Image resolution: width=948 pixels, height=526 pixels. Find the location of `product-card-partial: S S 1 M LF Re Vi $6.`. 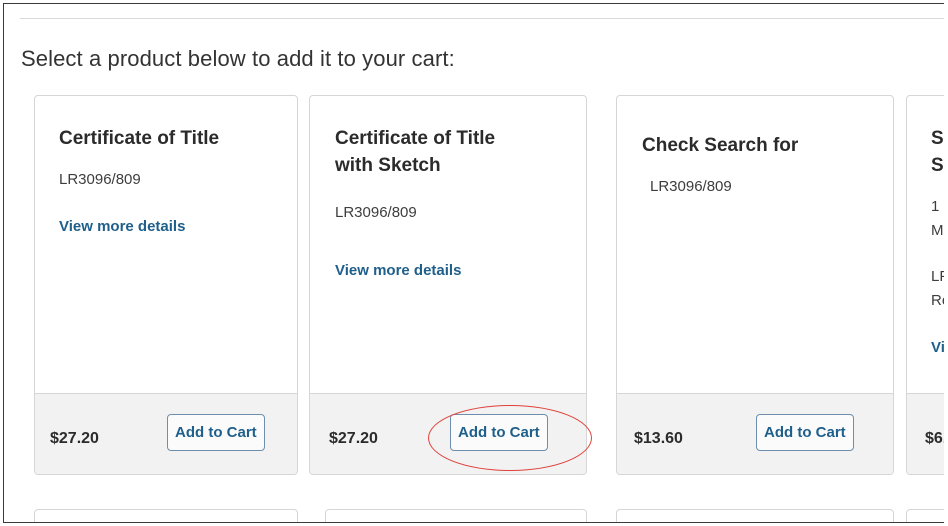

product-card-partial: S S 1 M LF Re Vi $6. is located at coordinates (925, 285).